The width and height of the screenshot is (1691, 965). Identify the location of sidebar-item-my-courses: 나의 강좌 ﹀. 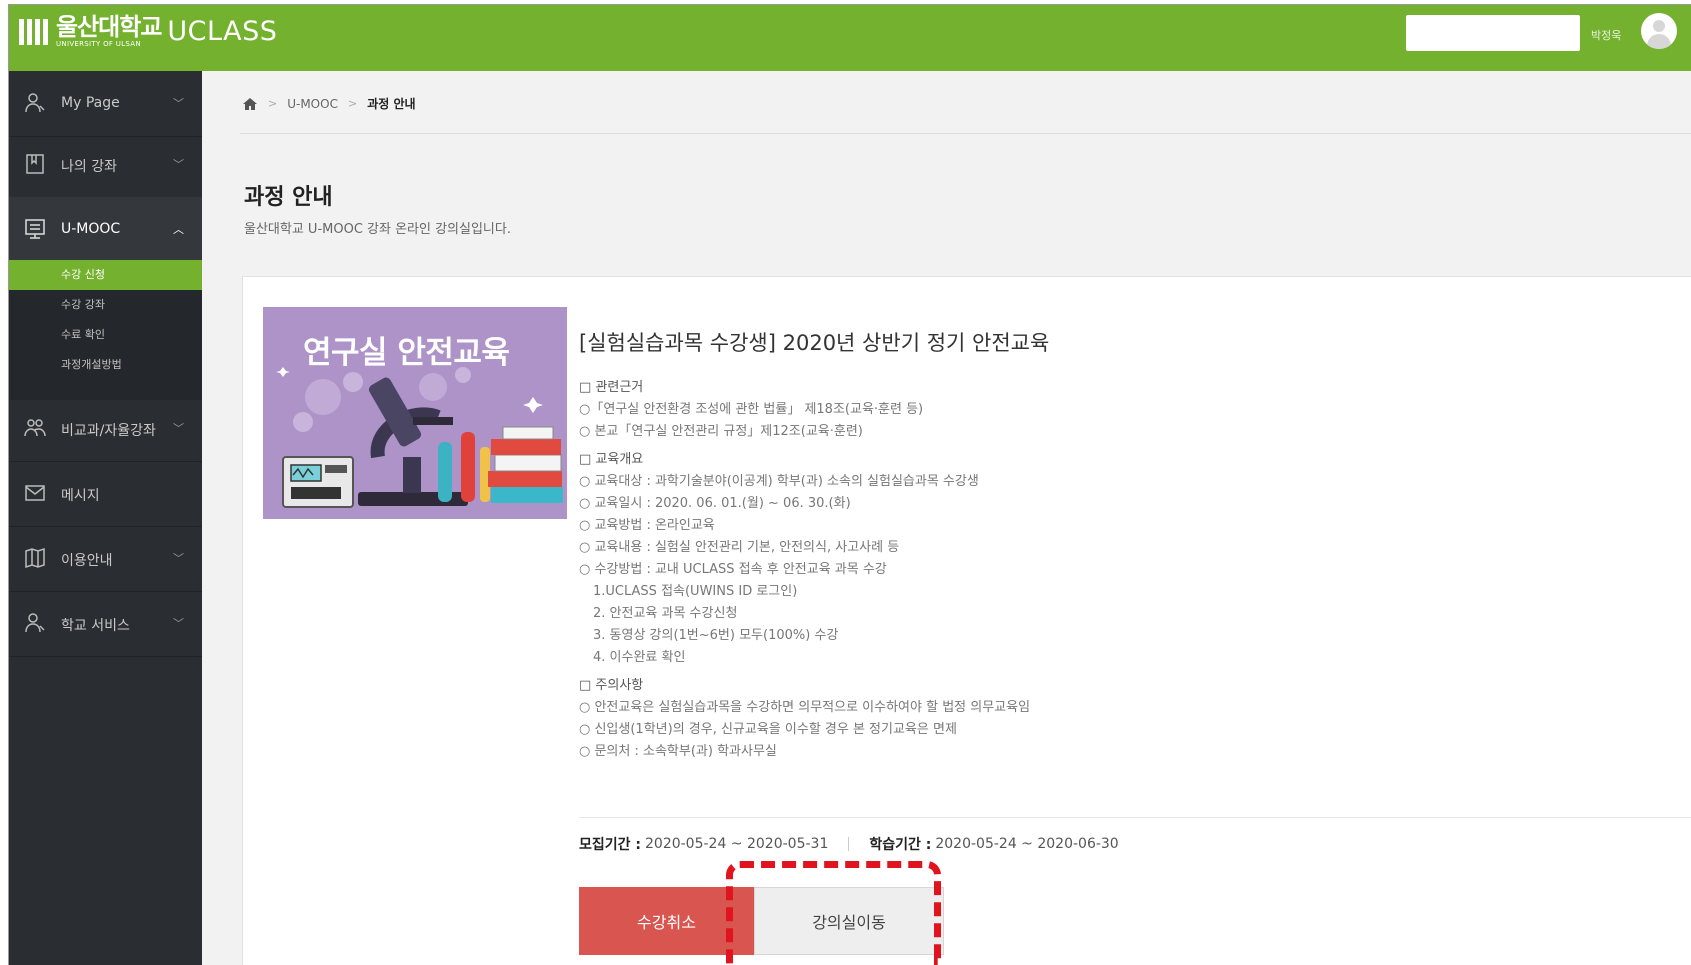
(105, 165).